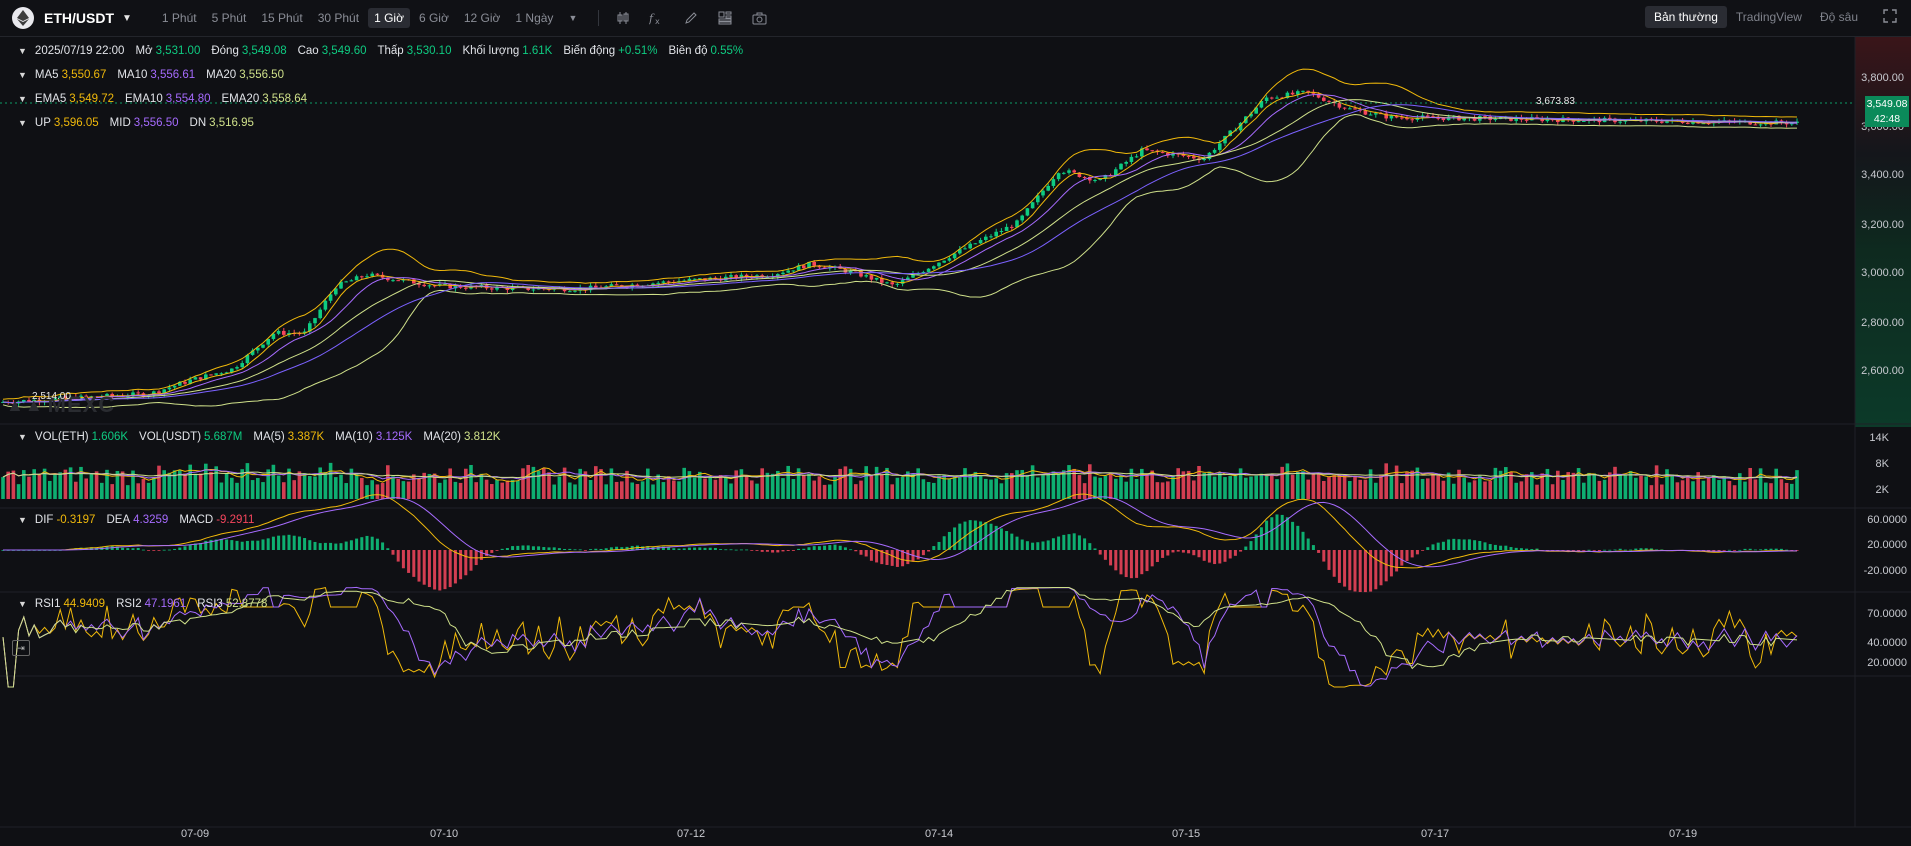  Describe the element at coordinates (482, 18) in the screenshot. I see `interval-12h: 12 Giờ` at that location.